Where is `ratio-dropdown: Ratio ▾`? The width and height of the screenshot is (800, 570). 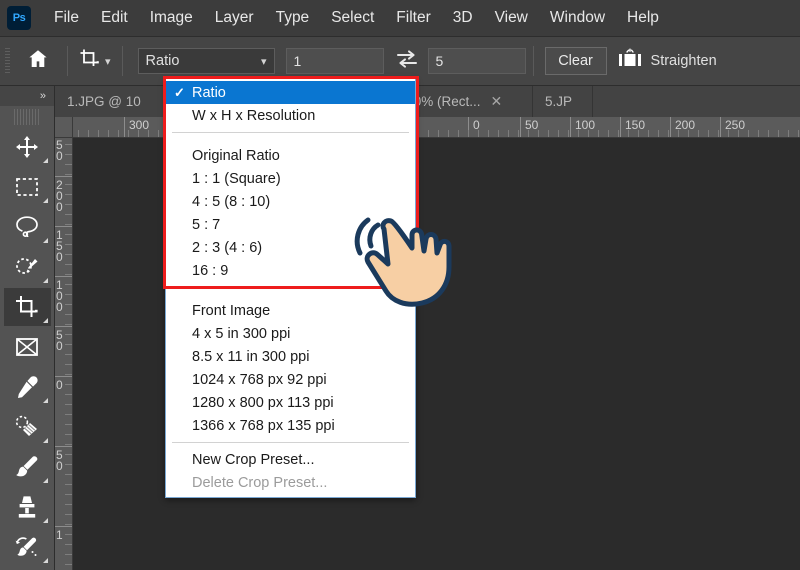 ratio-dropdown: Ratio ▾ is located at coordinates (206, 61).